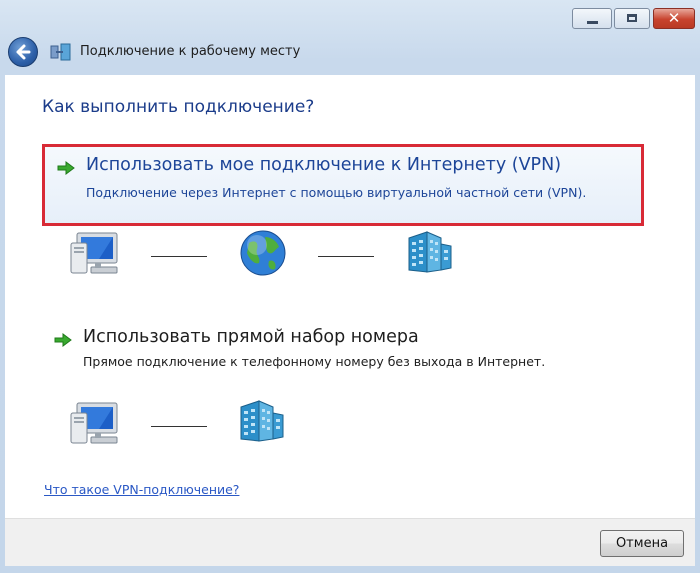  What do you see at coordinates (141, 489) in the screenshot?
I see `vpn-help-link: Что такое VPN-подключение?` at bounding box center [141, 489].